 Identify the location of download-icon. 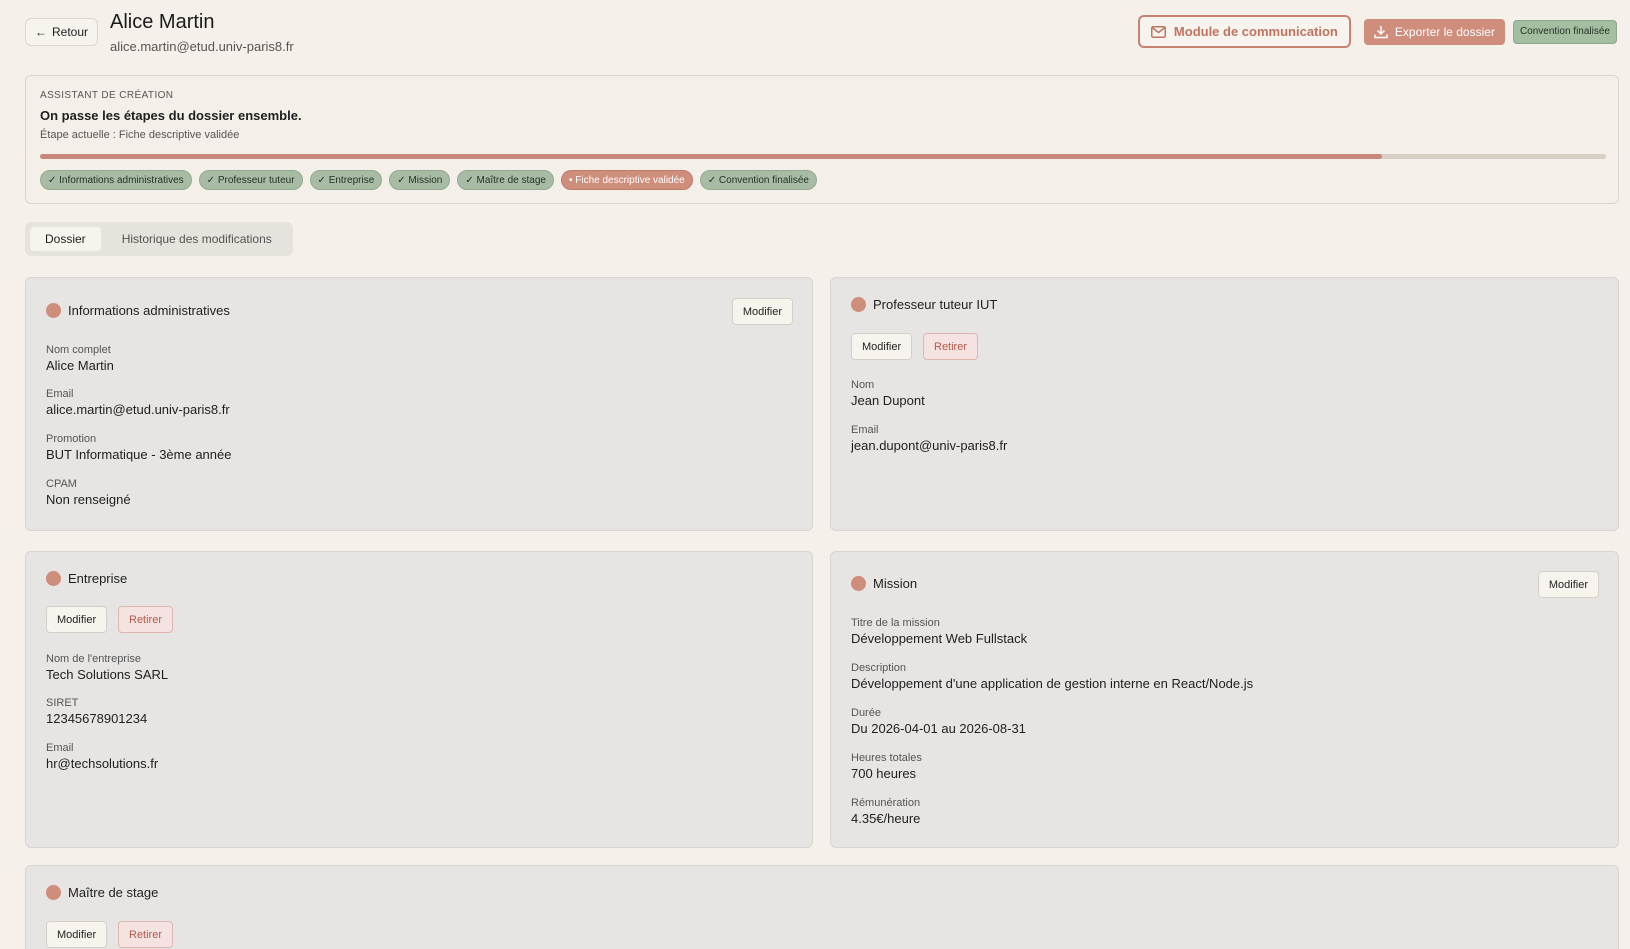
(1381, 31).